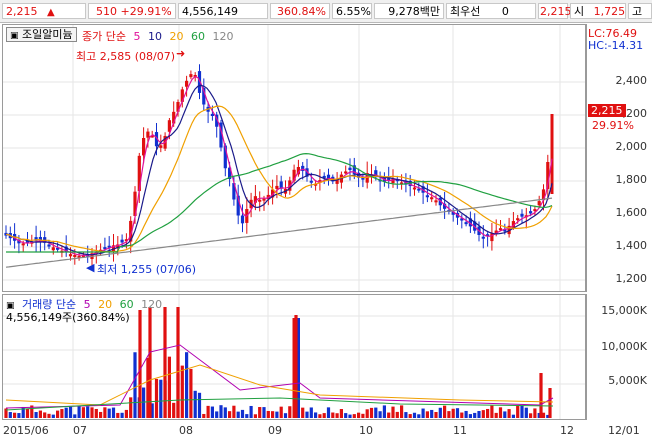 The image size is (652, 440). I want to click on arrow-right-icon: ➜, so click(181, 53).